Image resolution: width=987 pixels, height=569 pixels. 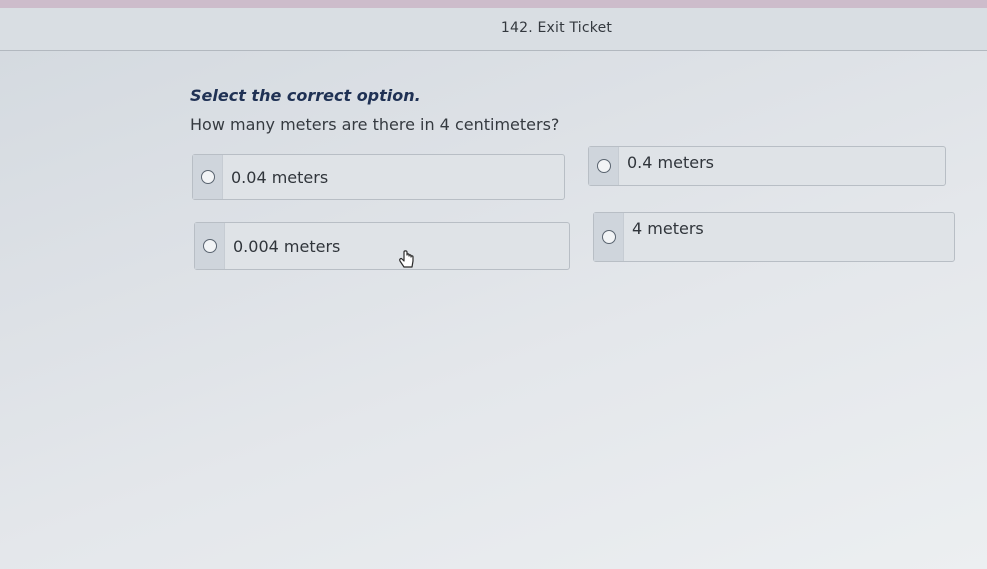 What do you see at coordinates (767, 166) in the screenshot?
I see `answer-option-2: 0.4 meters` at bounding box center [767, 166].